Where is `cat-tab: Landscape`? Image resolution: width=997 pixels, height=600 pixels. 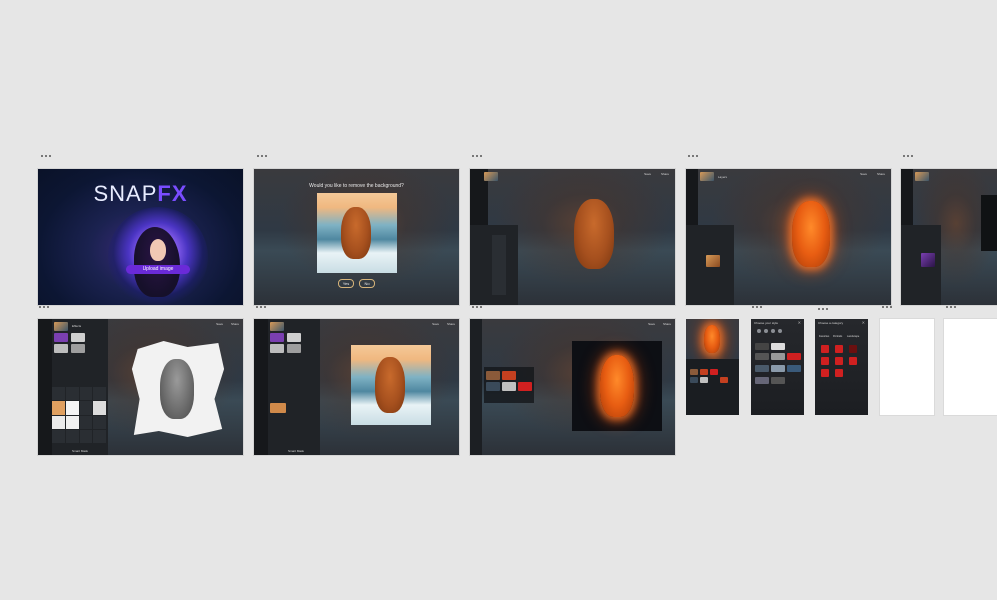
cat-tab: Landscape is located at coordinates (853, 336).